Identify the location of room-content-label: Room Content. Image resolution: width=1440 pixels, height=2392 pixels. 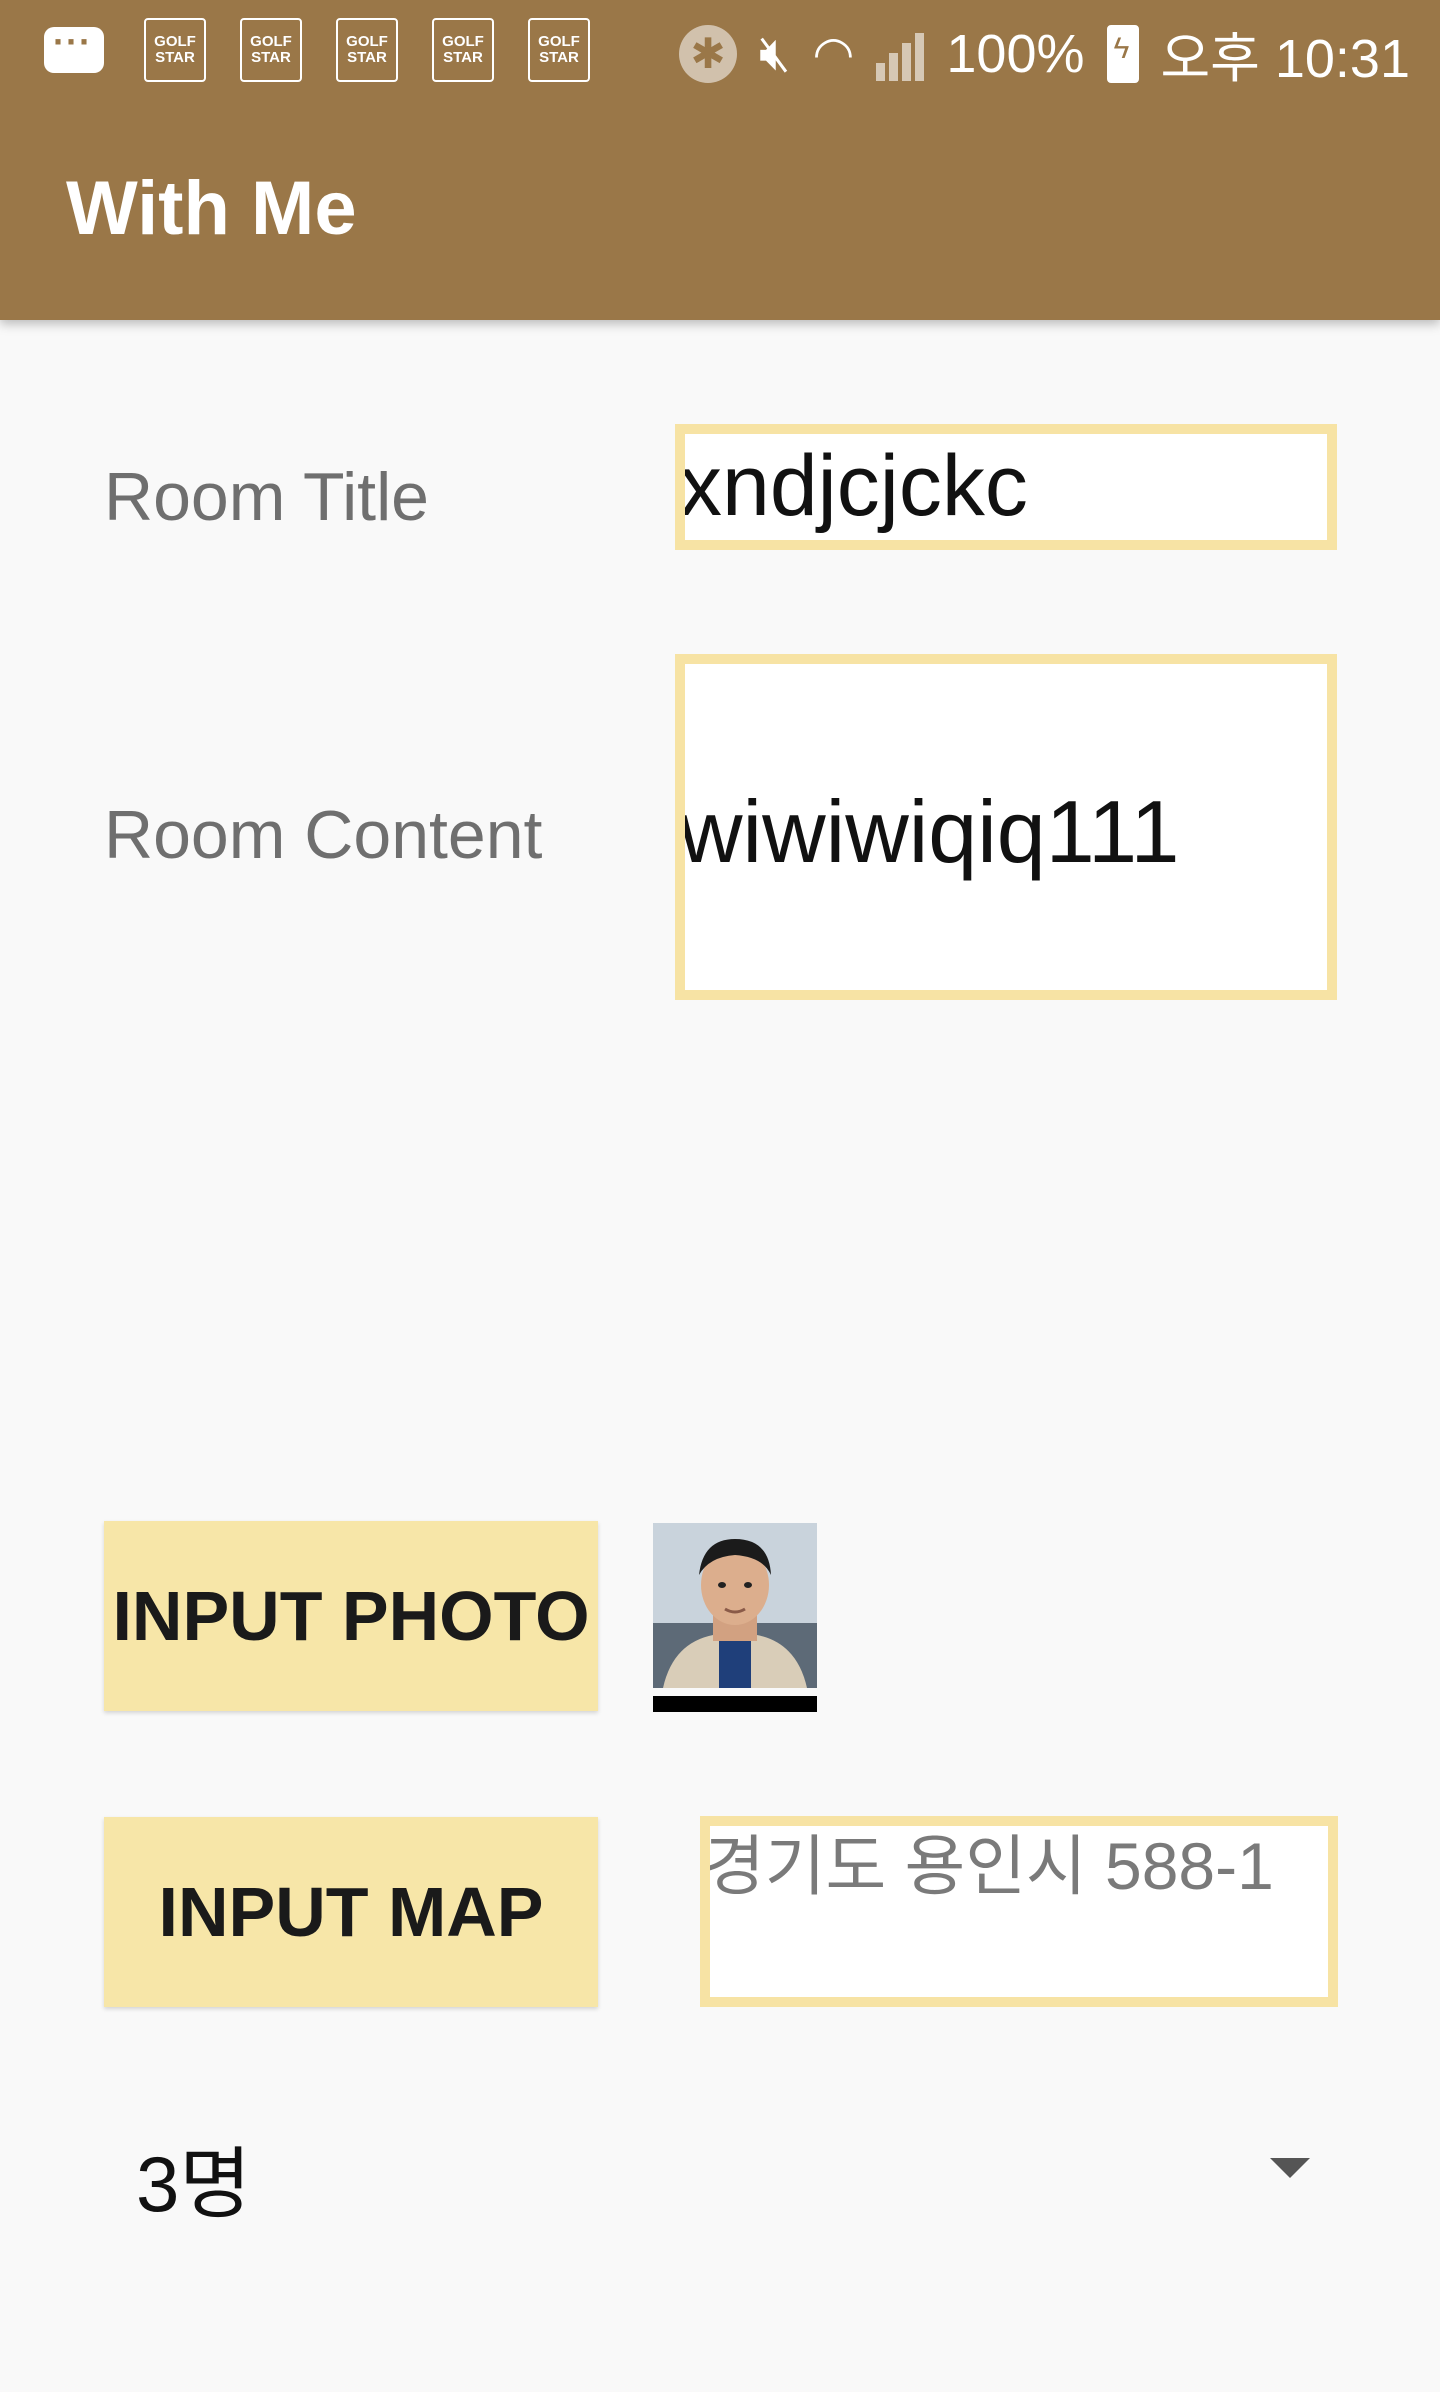
(323, 835).